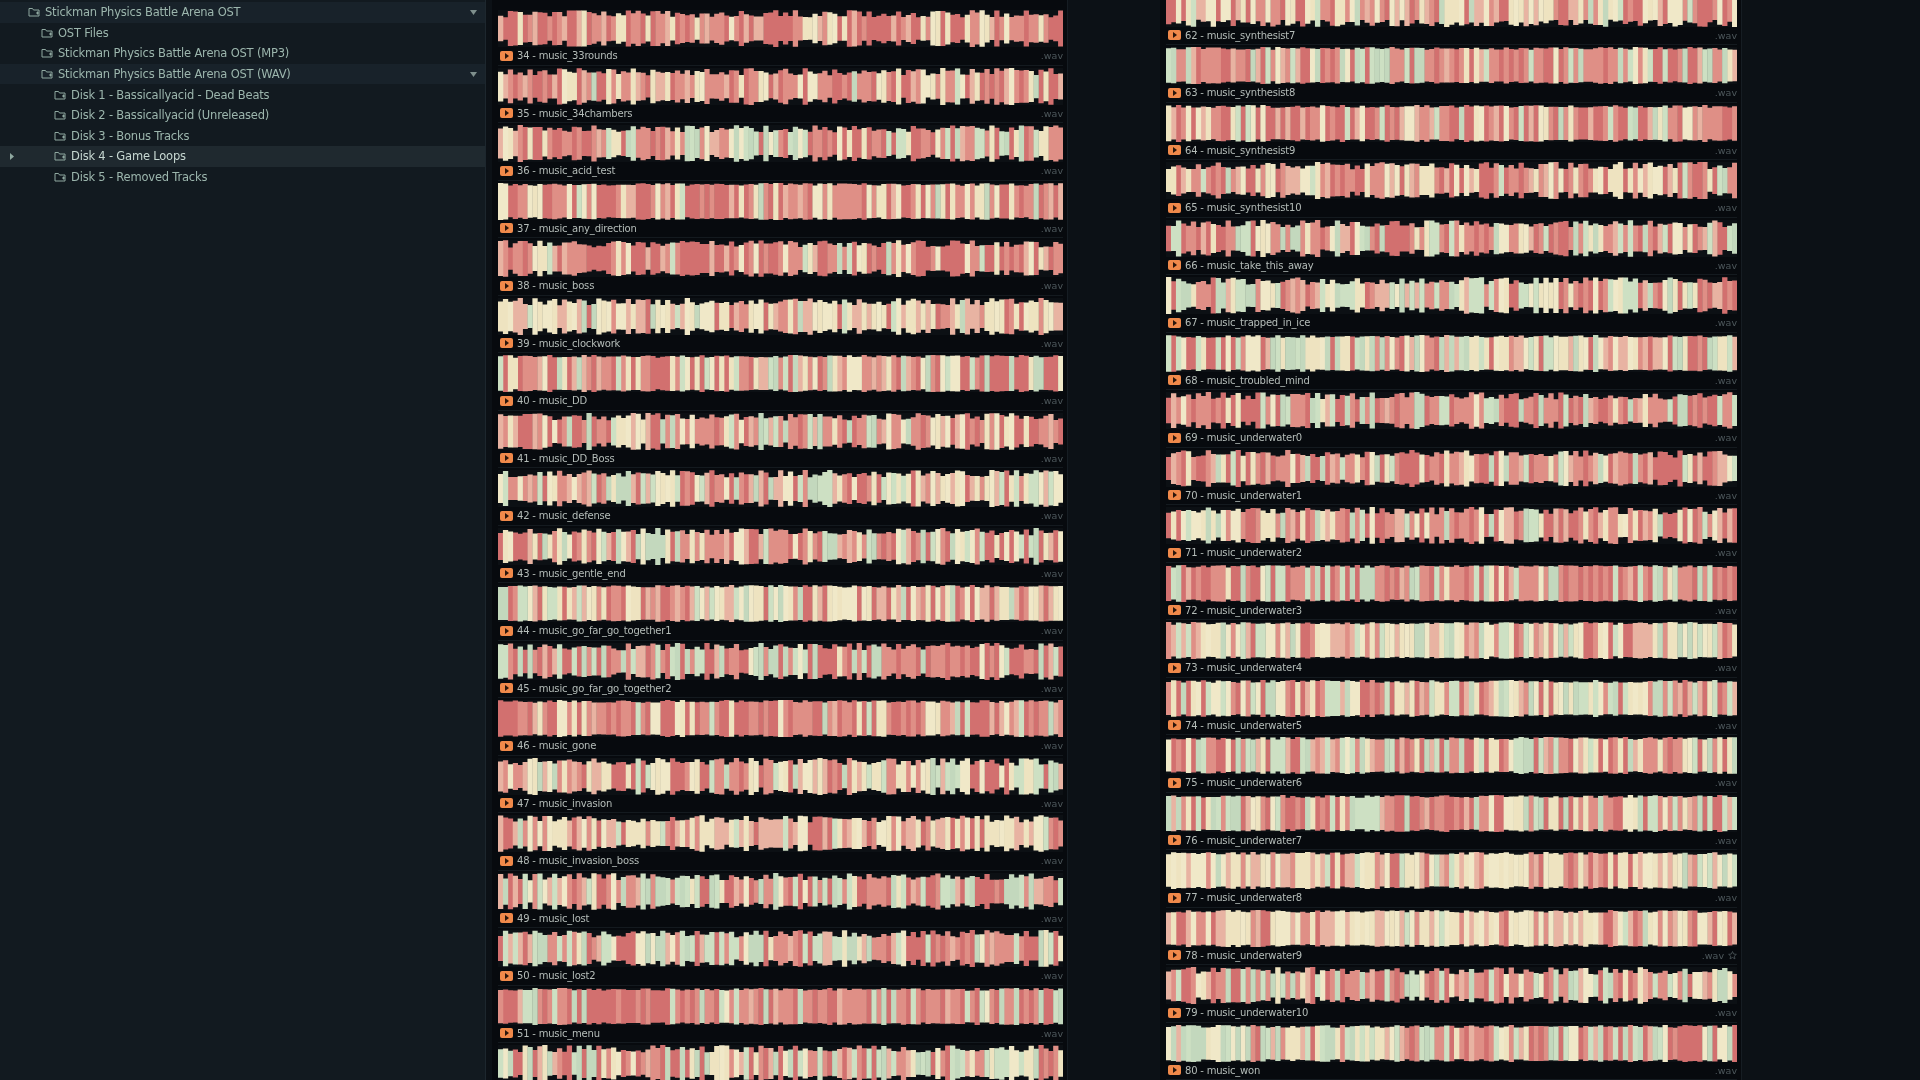 This screenshot has width=1920, height=1080. I want to click on track-name: 40 - music_DD, so click(553, 400).